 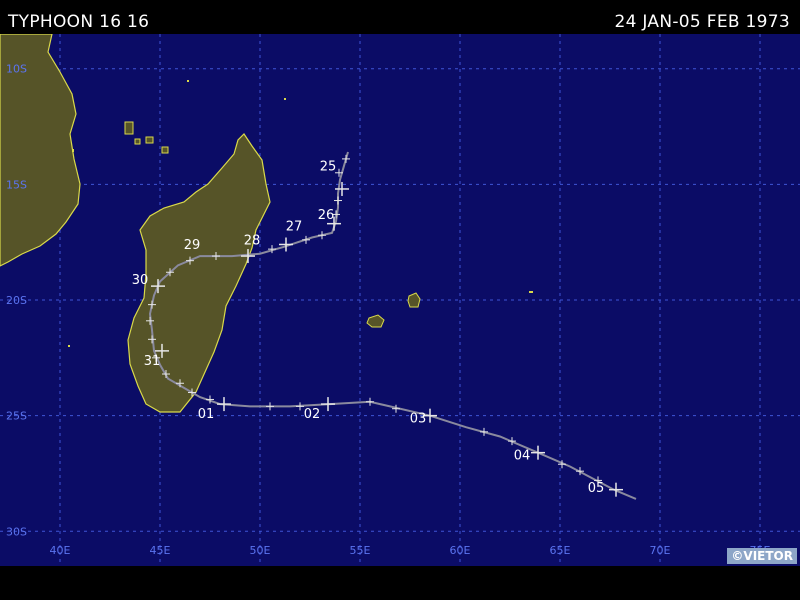 I want to click on latitude-label: 15S, so click(x=16, y=184).